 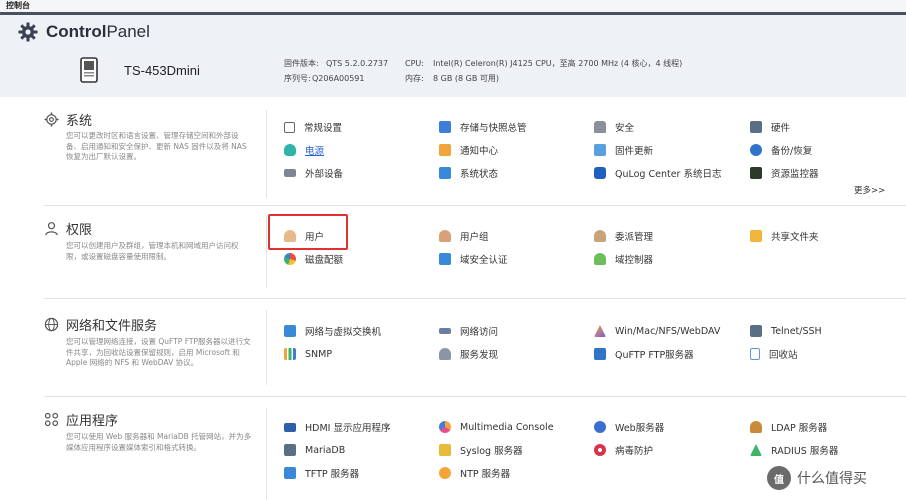 What do you see at coordinates (869, 190) in the screenshot?
I see `more-link: 更多>>` at bounding box center [869, 190].